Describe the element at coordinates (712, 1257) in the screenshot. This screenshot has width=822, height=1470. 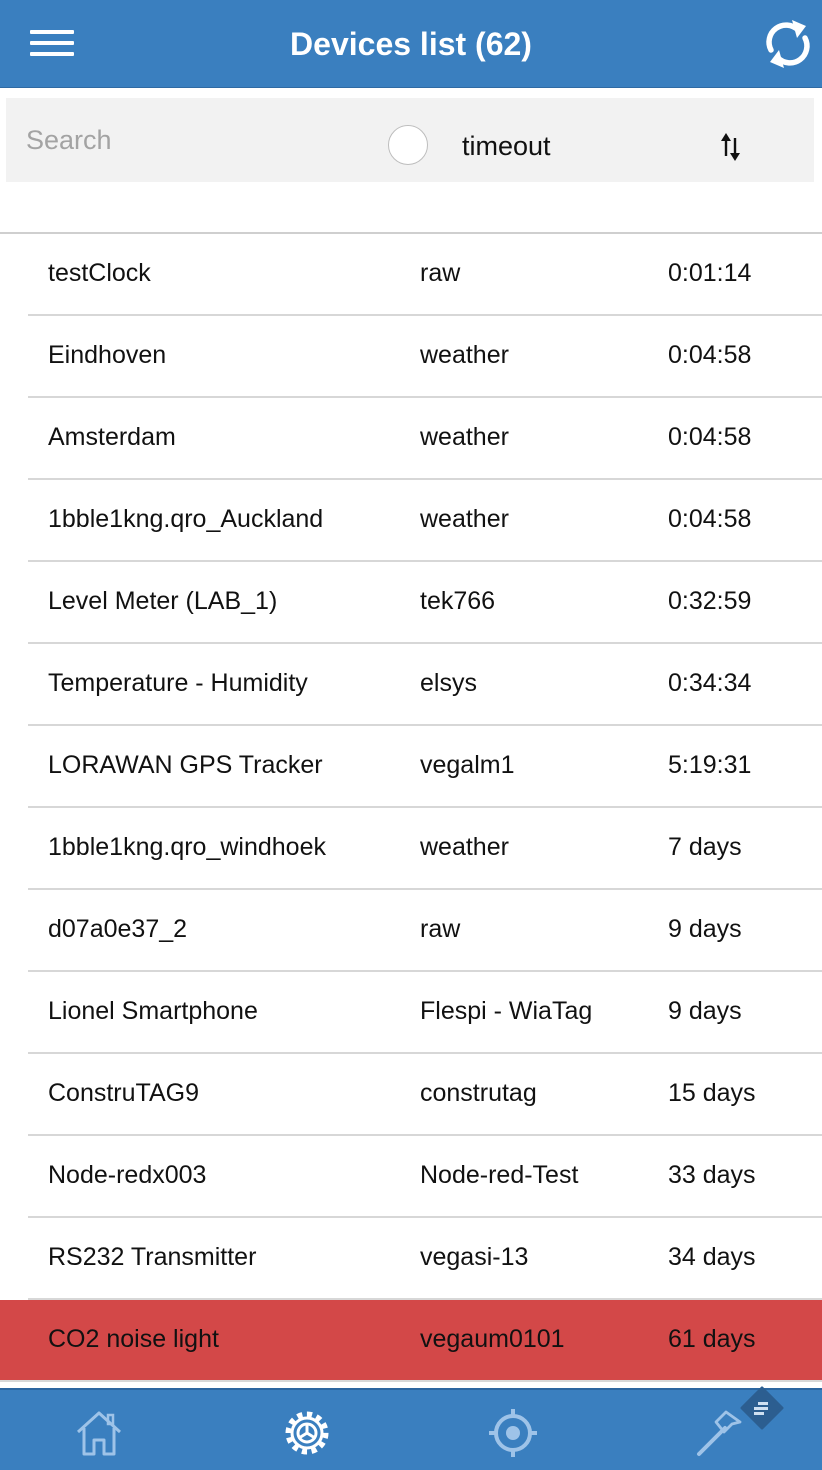
I see `device-timeout: 34 days` at that location.